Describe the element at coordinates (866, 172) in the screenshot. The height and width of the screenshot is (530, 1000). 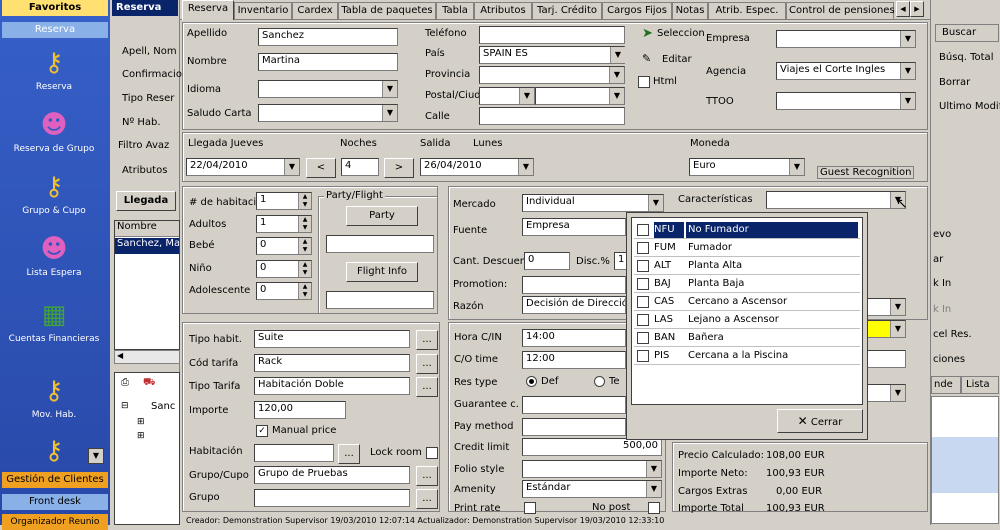
I see `guest-recognition-button: Guest Recognition` at that location.